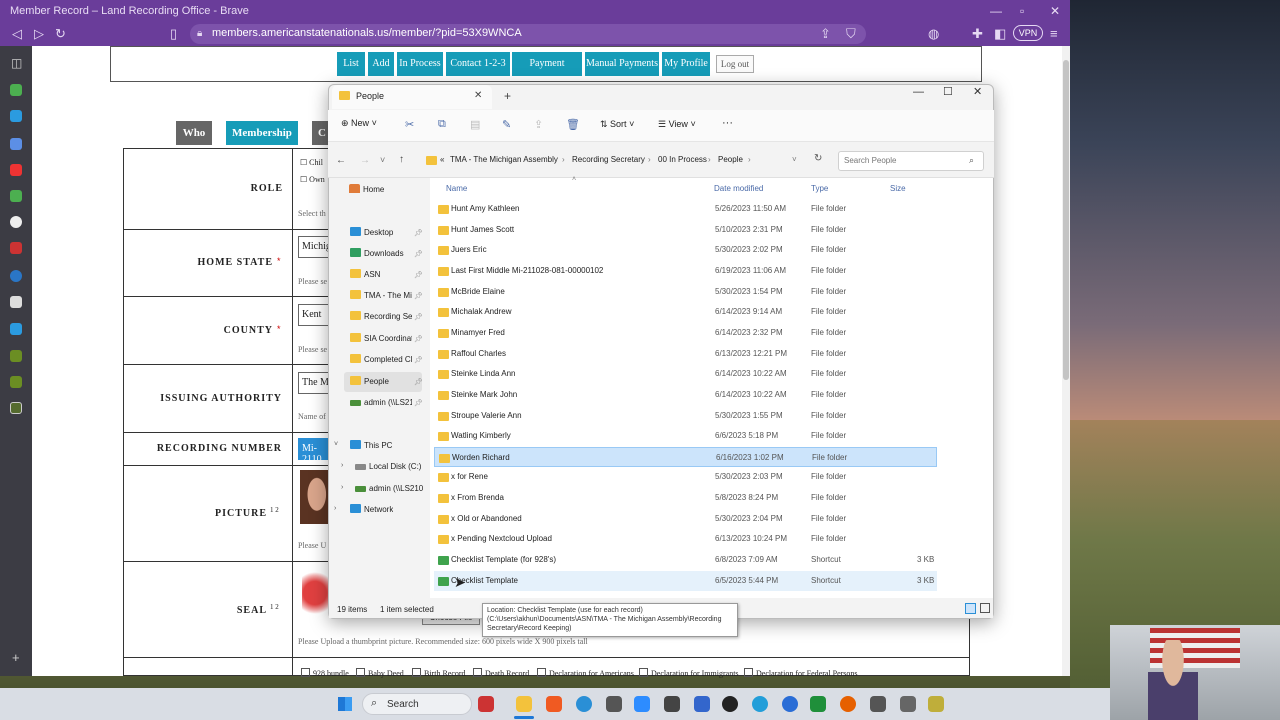  I want to click on menu-icon: ≡, so click(1054, 33).